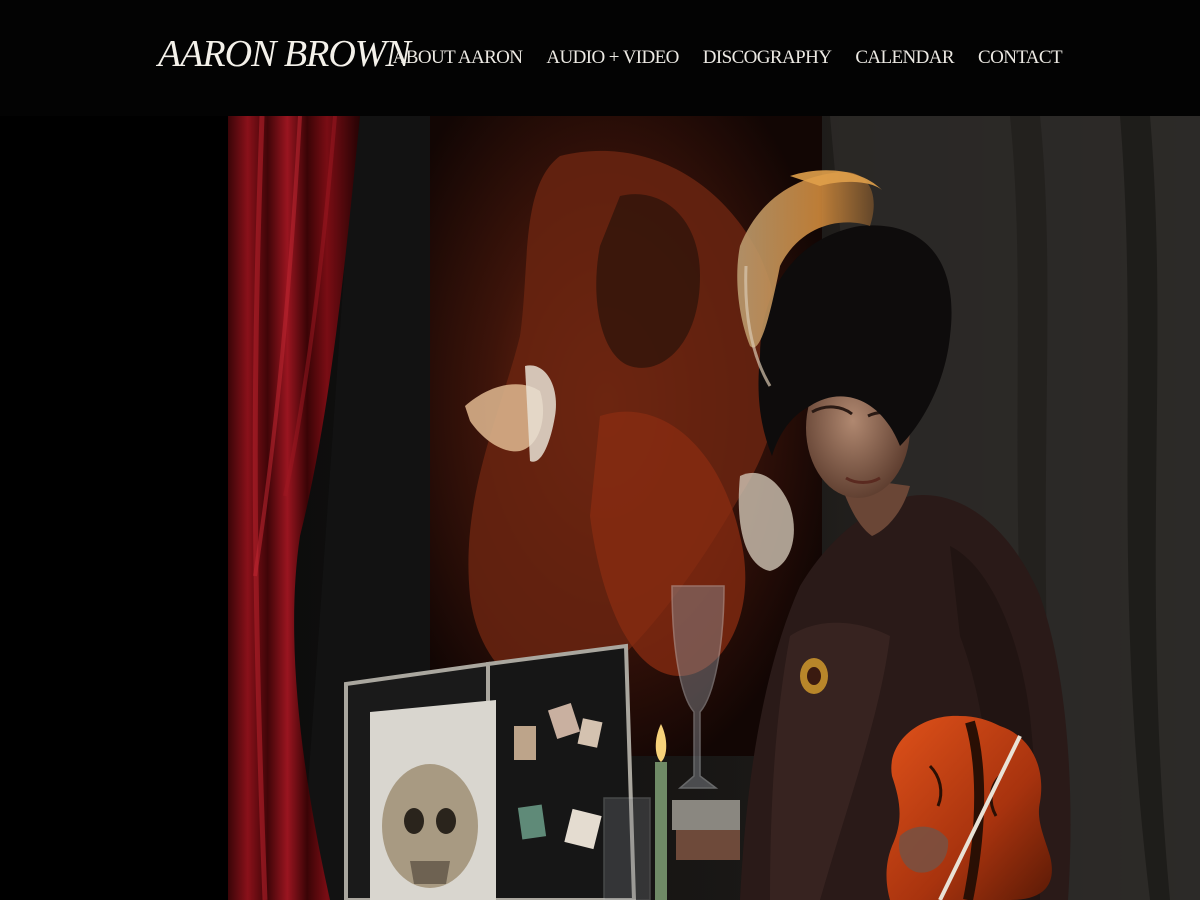 Image resolution: width=1200 pixels, height=900 pixels. Describe the element at coordinates (1020, 58) in the screenshot. I see `nav-contact: CONTACT` at that location.